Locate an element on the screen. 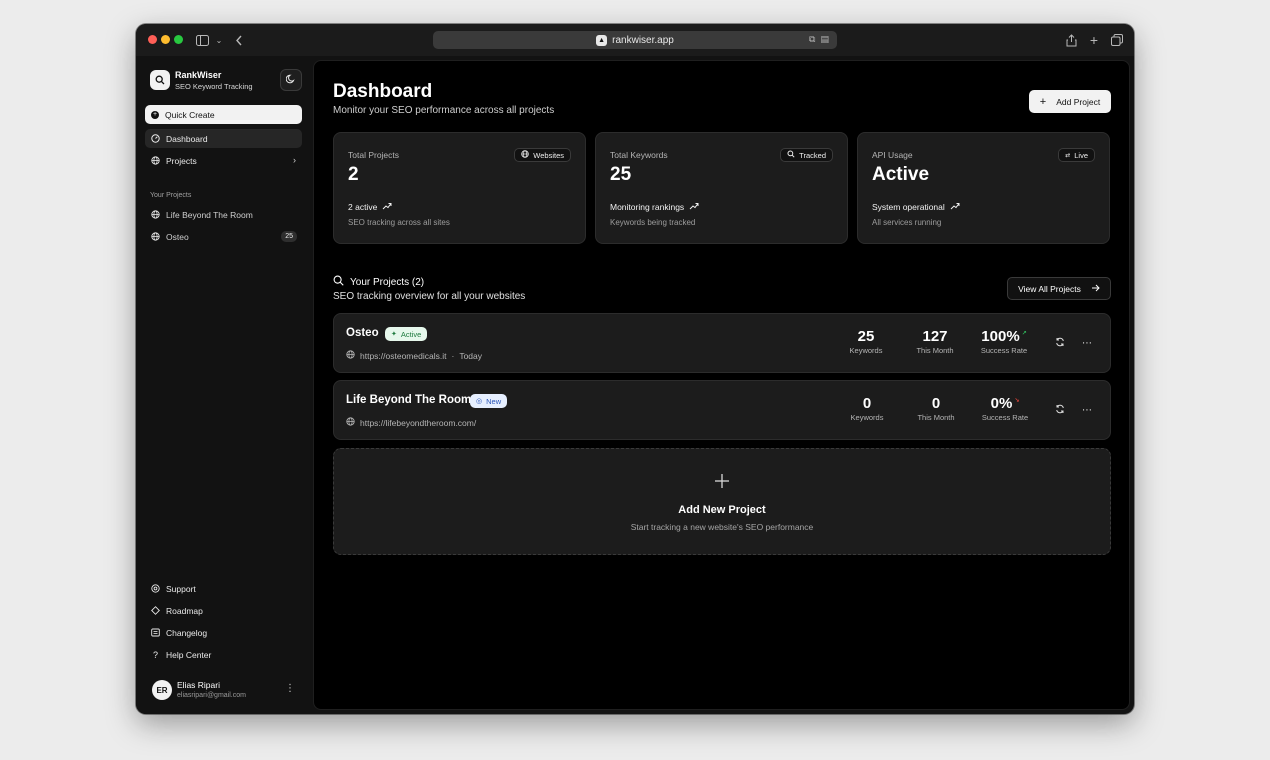  card-trend: 2 active is located at coordinates (370, 207).